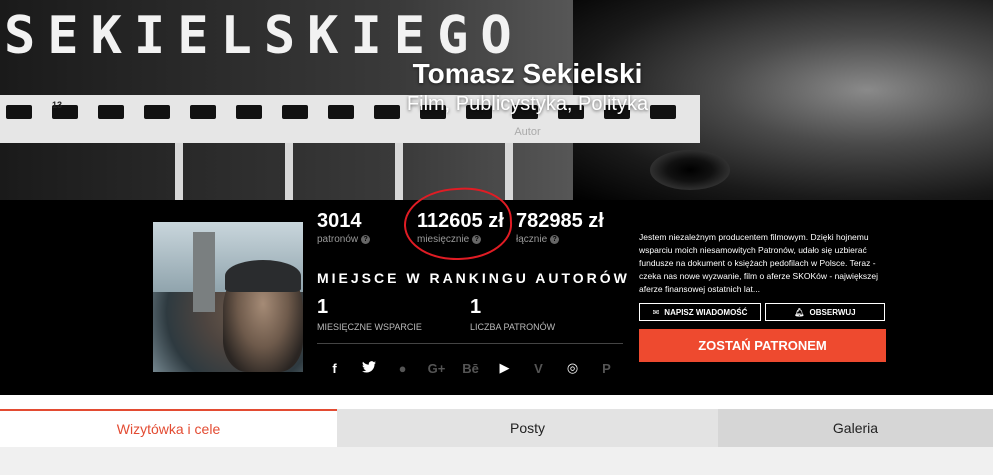 Image resolution: width=993 pixels, height=475 pixels. What do you see at coordinates (368, 368) in the screenshot?
I see `twitter-icon` at bounding box center [368, 368].